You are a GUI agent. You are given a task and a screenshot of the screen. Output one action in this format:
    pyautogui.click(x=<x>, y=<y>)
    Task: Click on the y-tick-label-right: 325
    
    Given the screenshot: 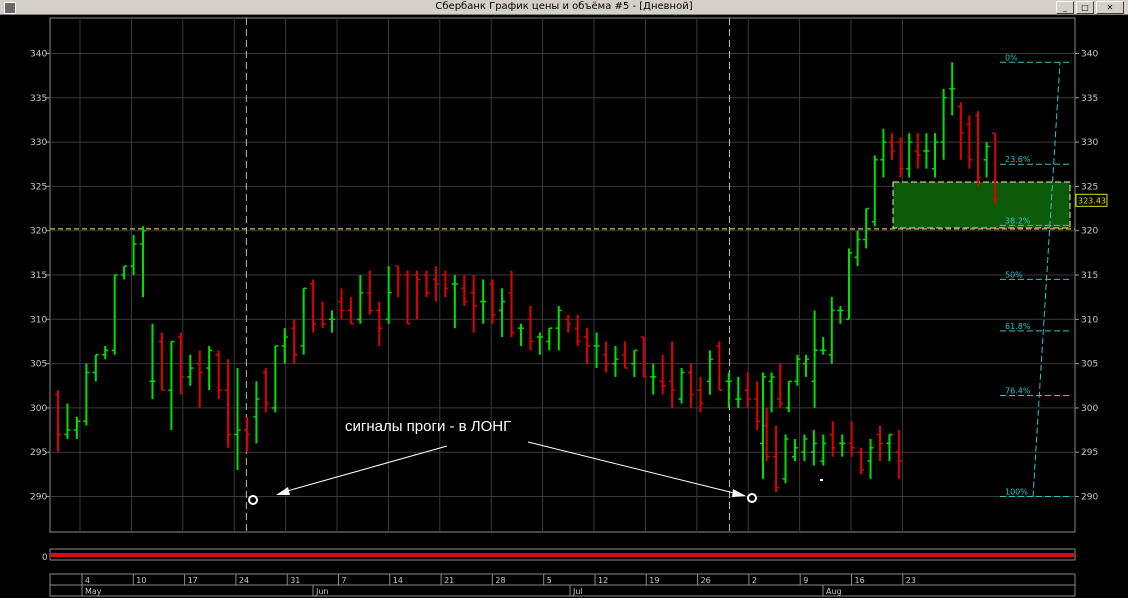 What is the action you would take?
    pyautogui.click(x=1089, y=187)
    